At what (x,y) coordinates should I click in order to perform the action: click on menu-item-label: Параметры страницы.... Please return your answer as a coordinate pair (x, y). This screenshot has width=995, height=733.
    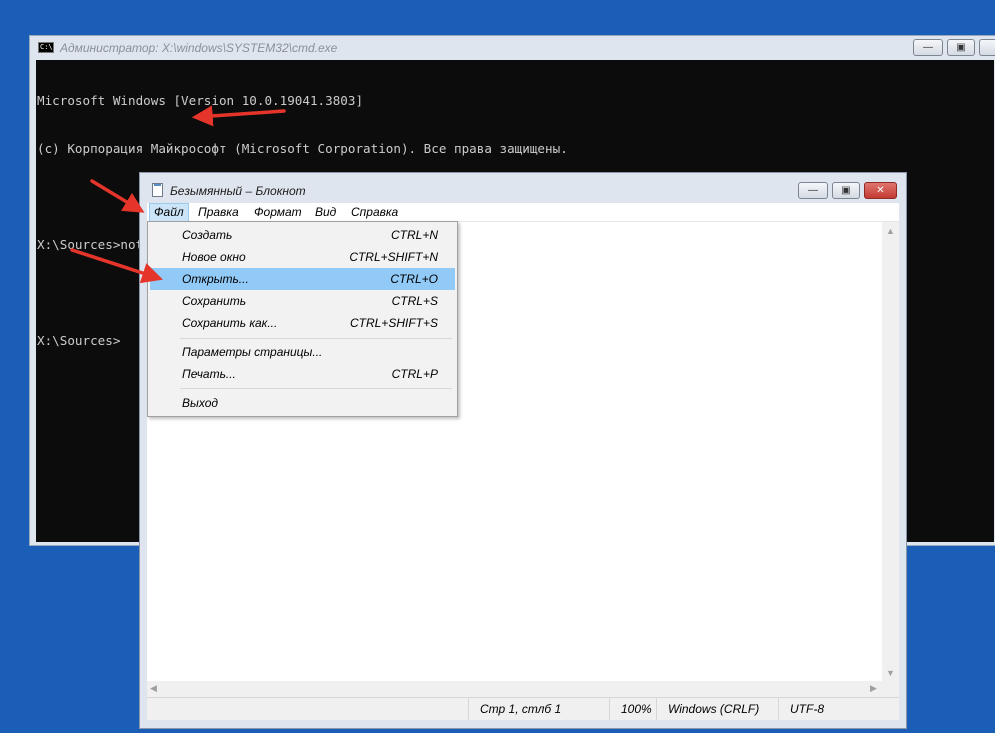
    Looking at the image, I should click on (252, 352).